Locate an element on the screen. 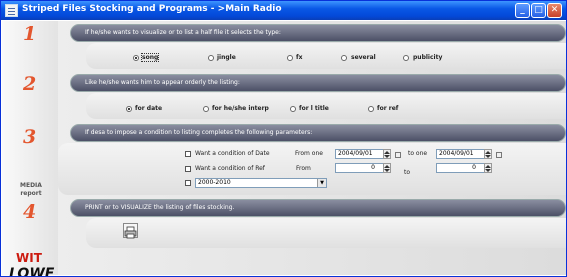 This screenshot has width=567, height=277. ref-from-label: From is located at coordinates (303, 168).